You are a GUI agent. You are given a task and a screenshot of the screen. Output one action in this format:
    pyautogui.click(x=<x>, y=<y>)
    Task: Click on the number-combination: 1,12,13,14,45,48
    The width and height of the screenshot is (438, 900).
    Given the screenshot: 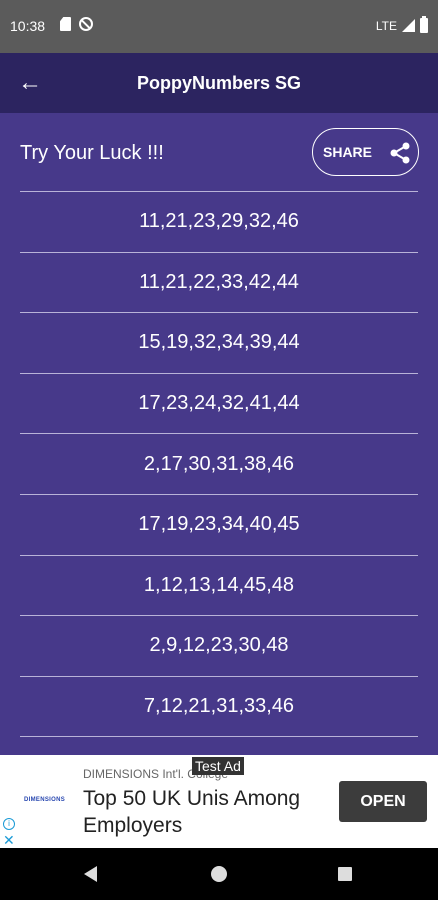 What is the action you would take?
    pyautogui.click(x=219, y=584)
    